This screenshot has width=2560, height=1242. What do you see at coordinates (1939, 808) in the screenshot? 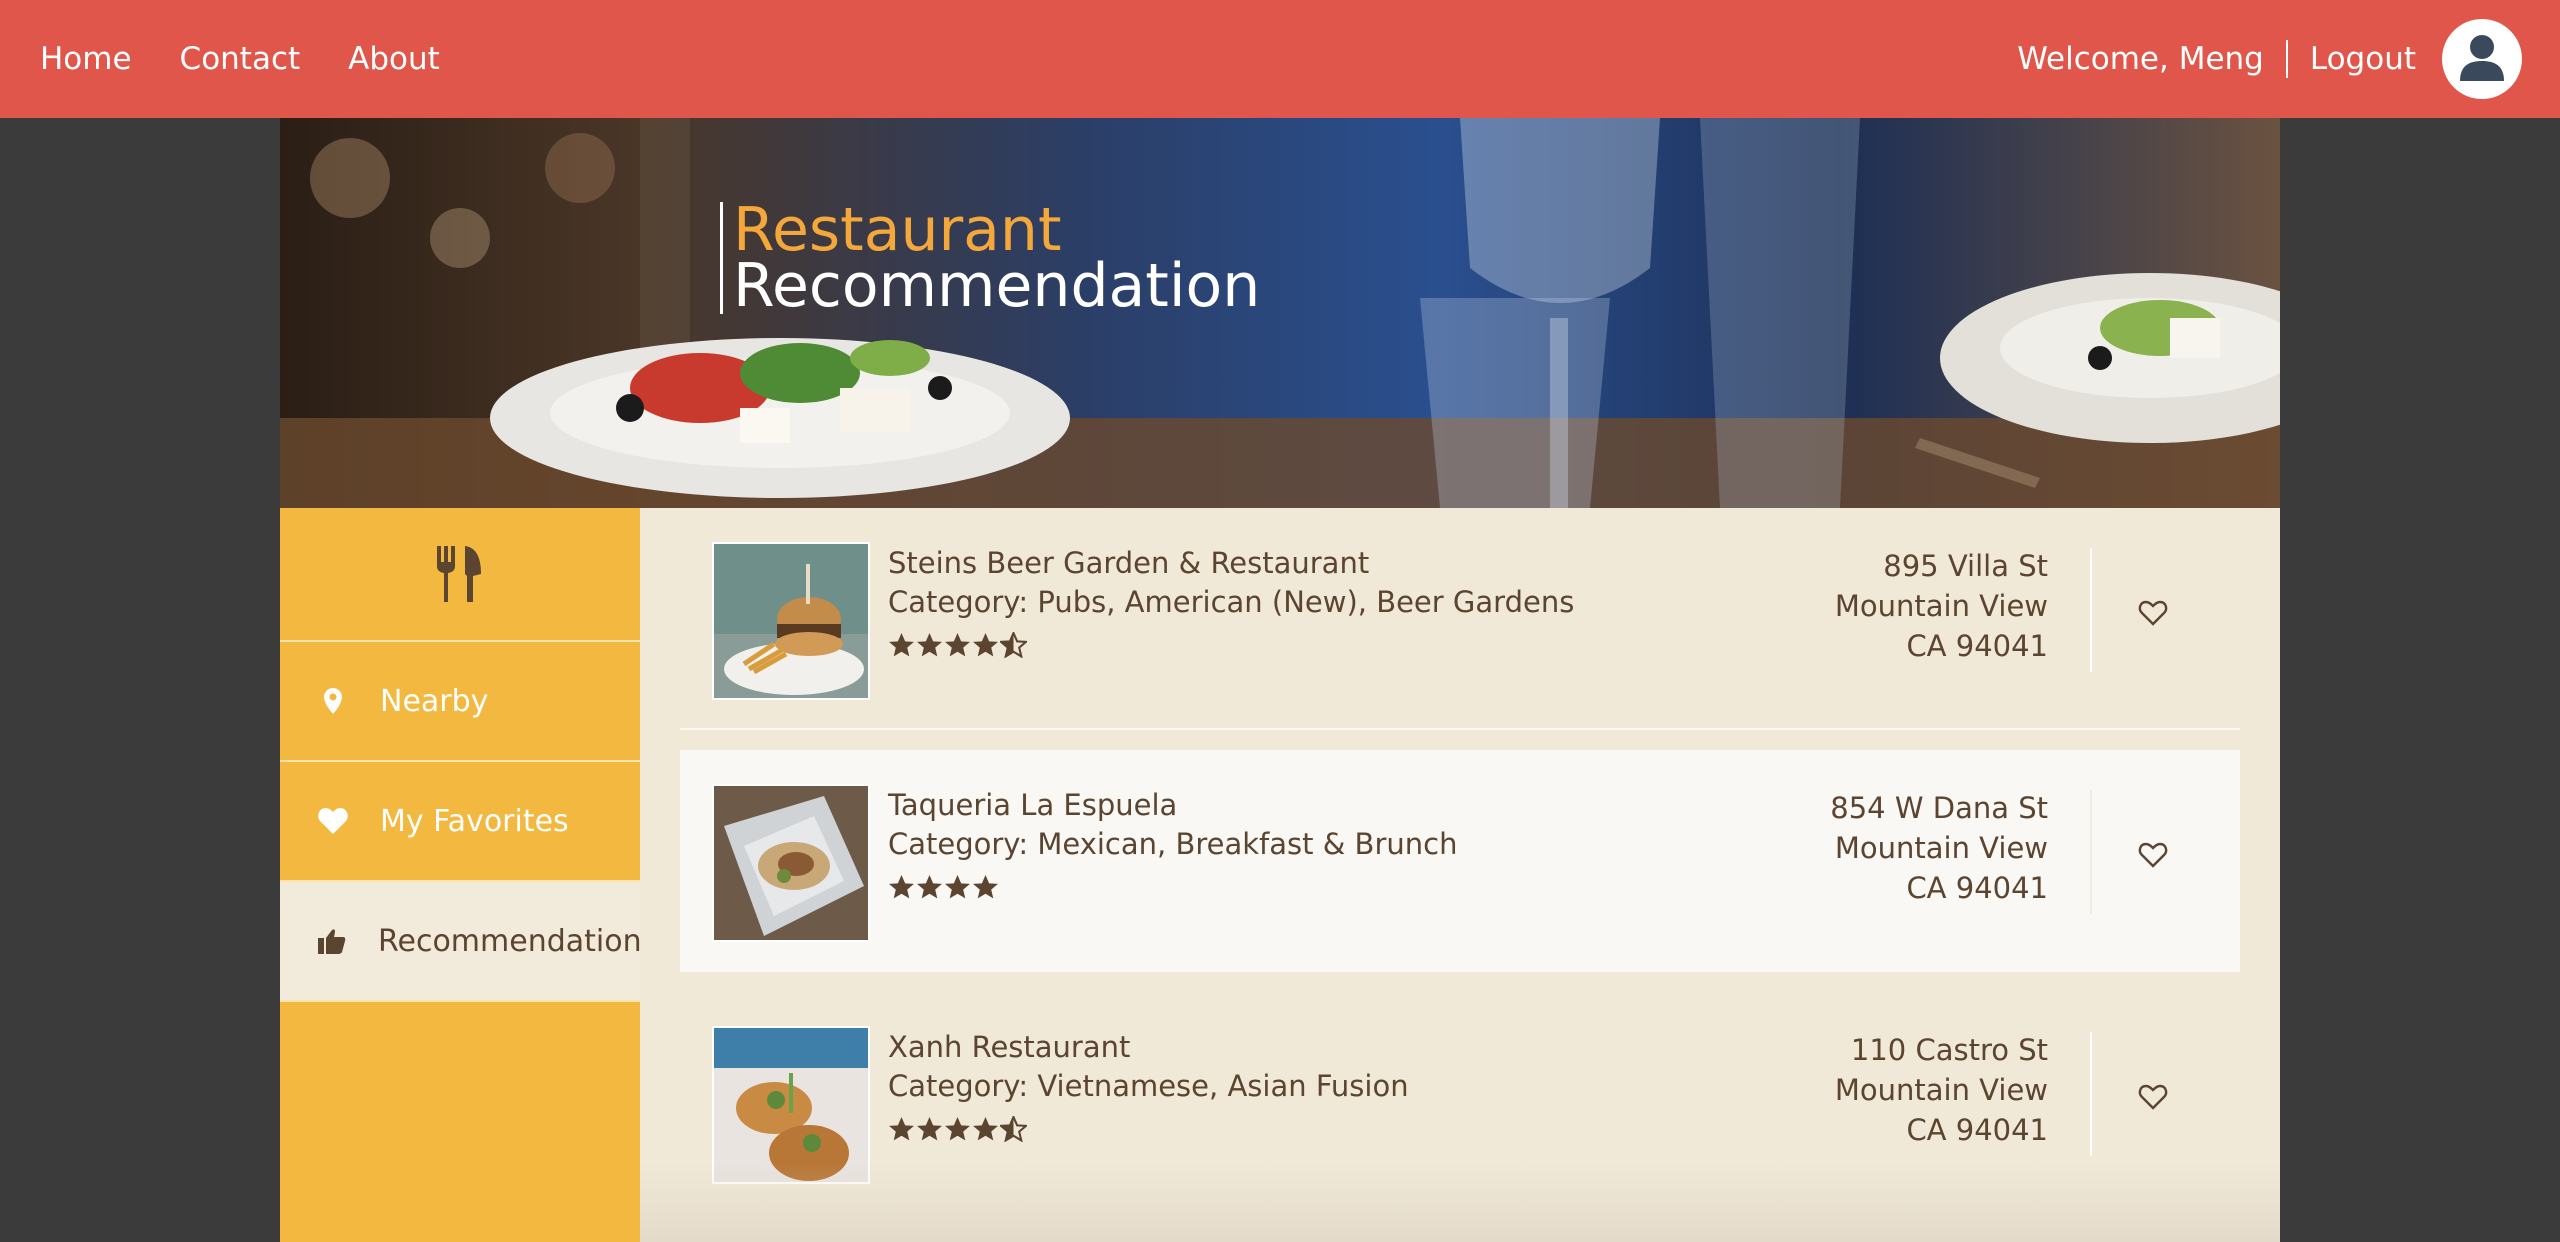
I see `address-line: 854 W Dana St` at bounding box center [1939, 808].